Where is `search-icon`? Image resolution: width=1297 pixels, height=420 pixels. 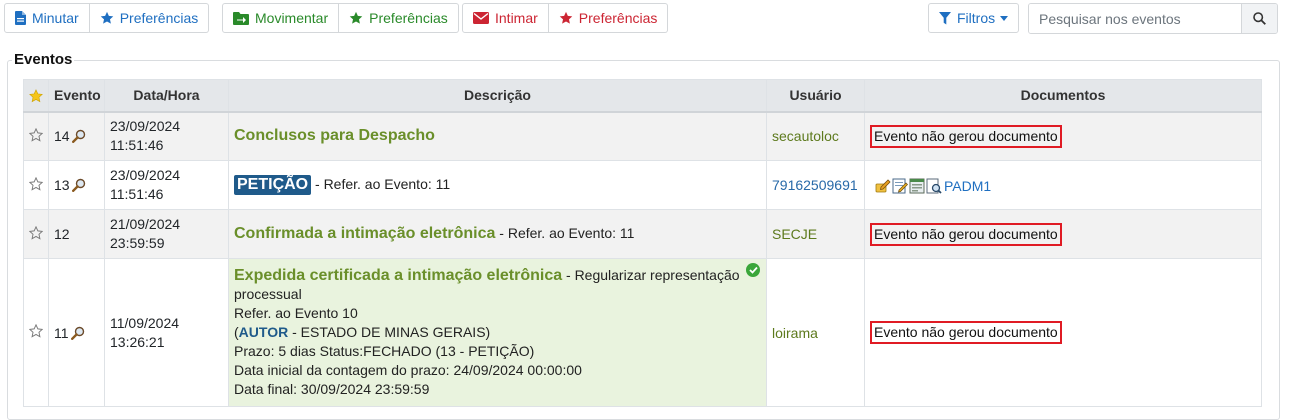 search-icon is located at coordinates (1259, 18).